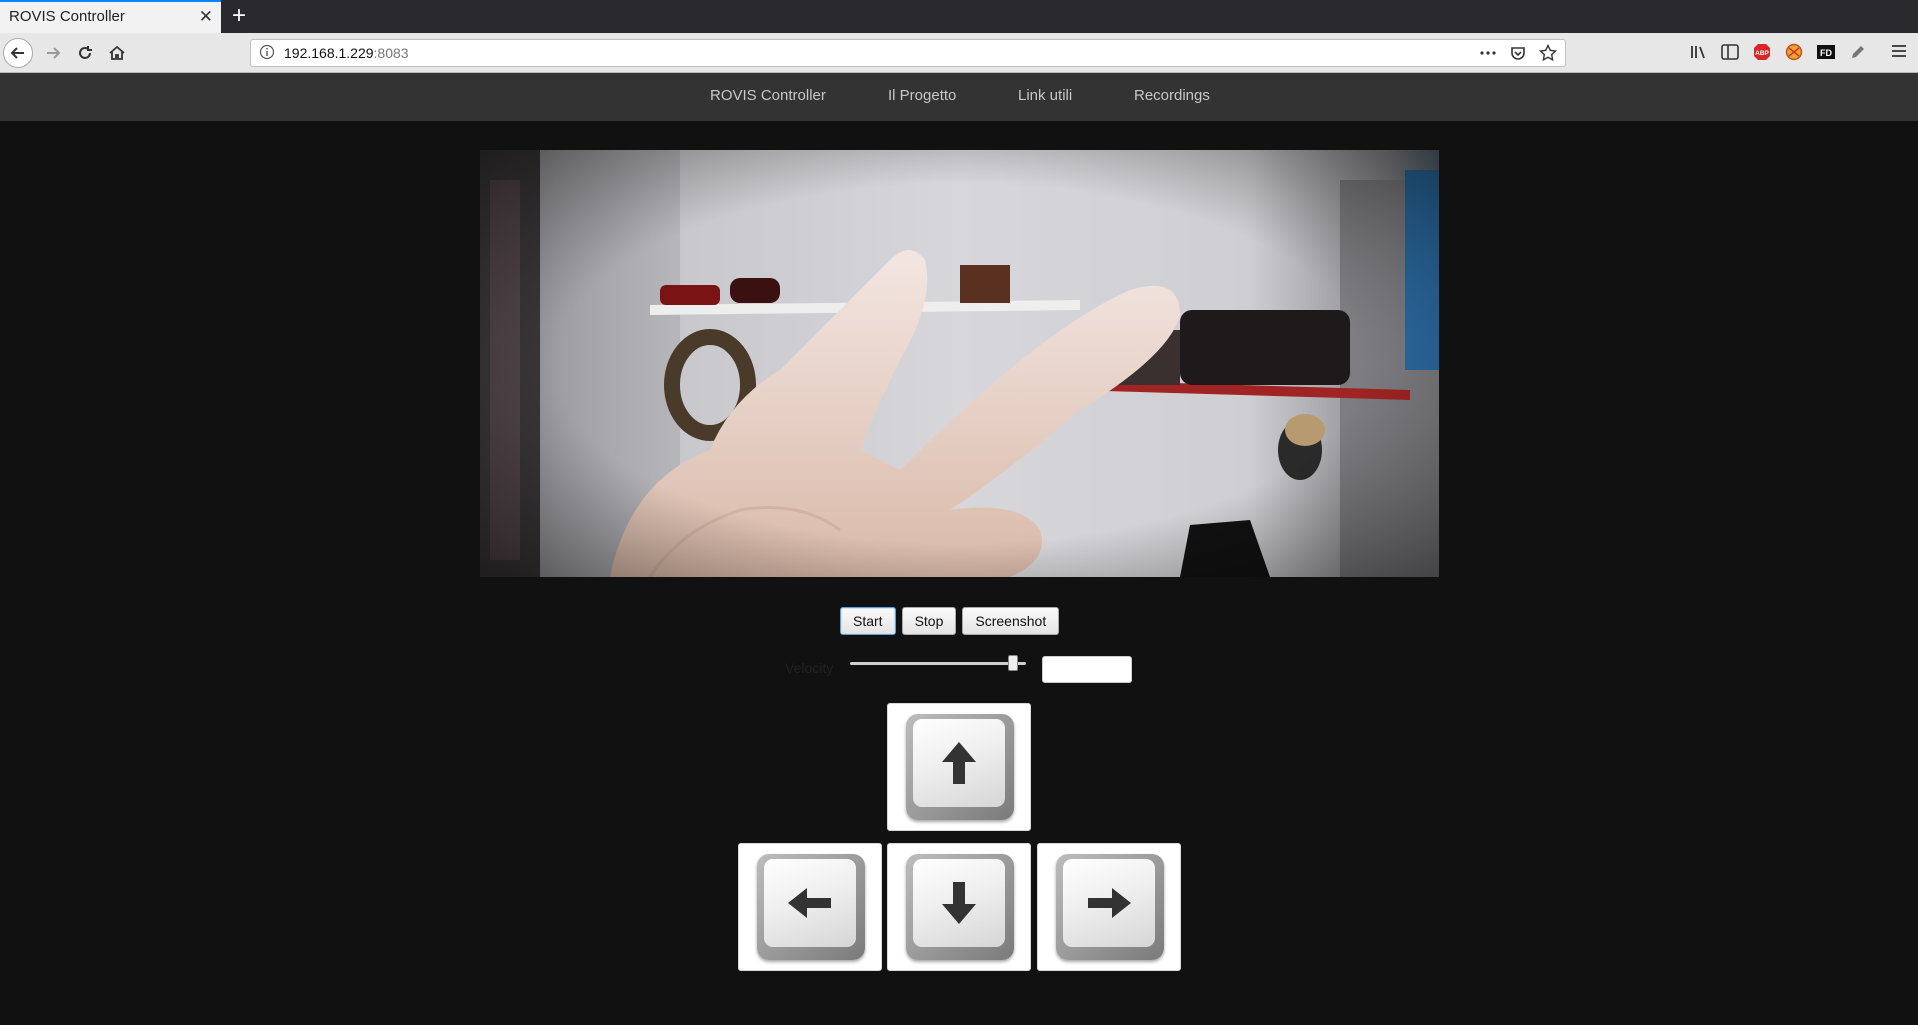 The width and height of the screenshot is (1918, 1025). What do you see at coordinates (18, 53) in the screenshot?
I see `back-icon` at bounding box center [18, 53].